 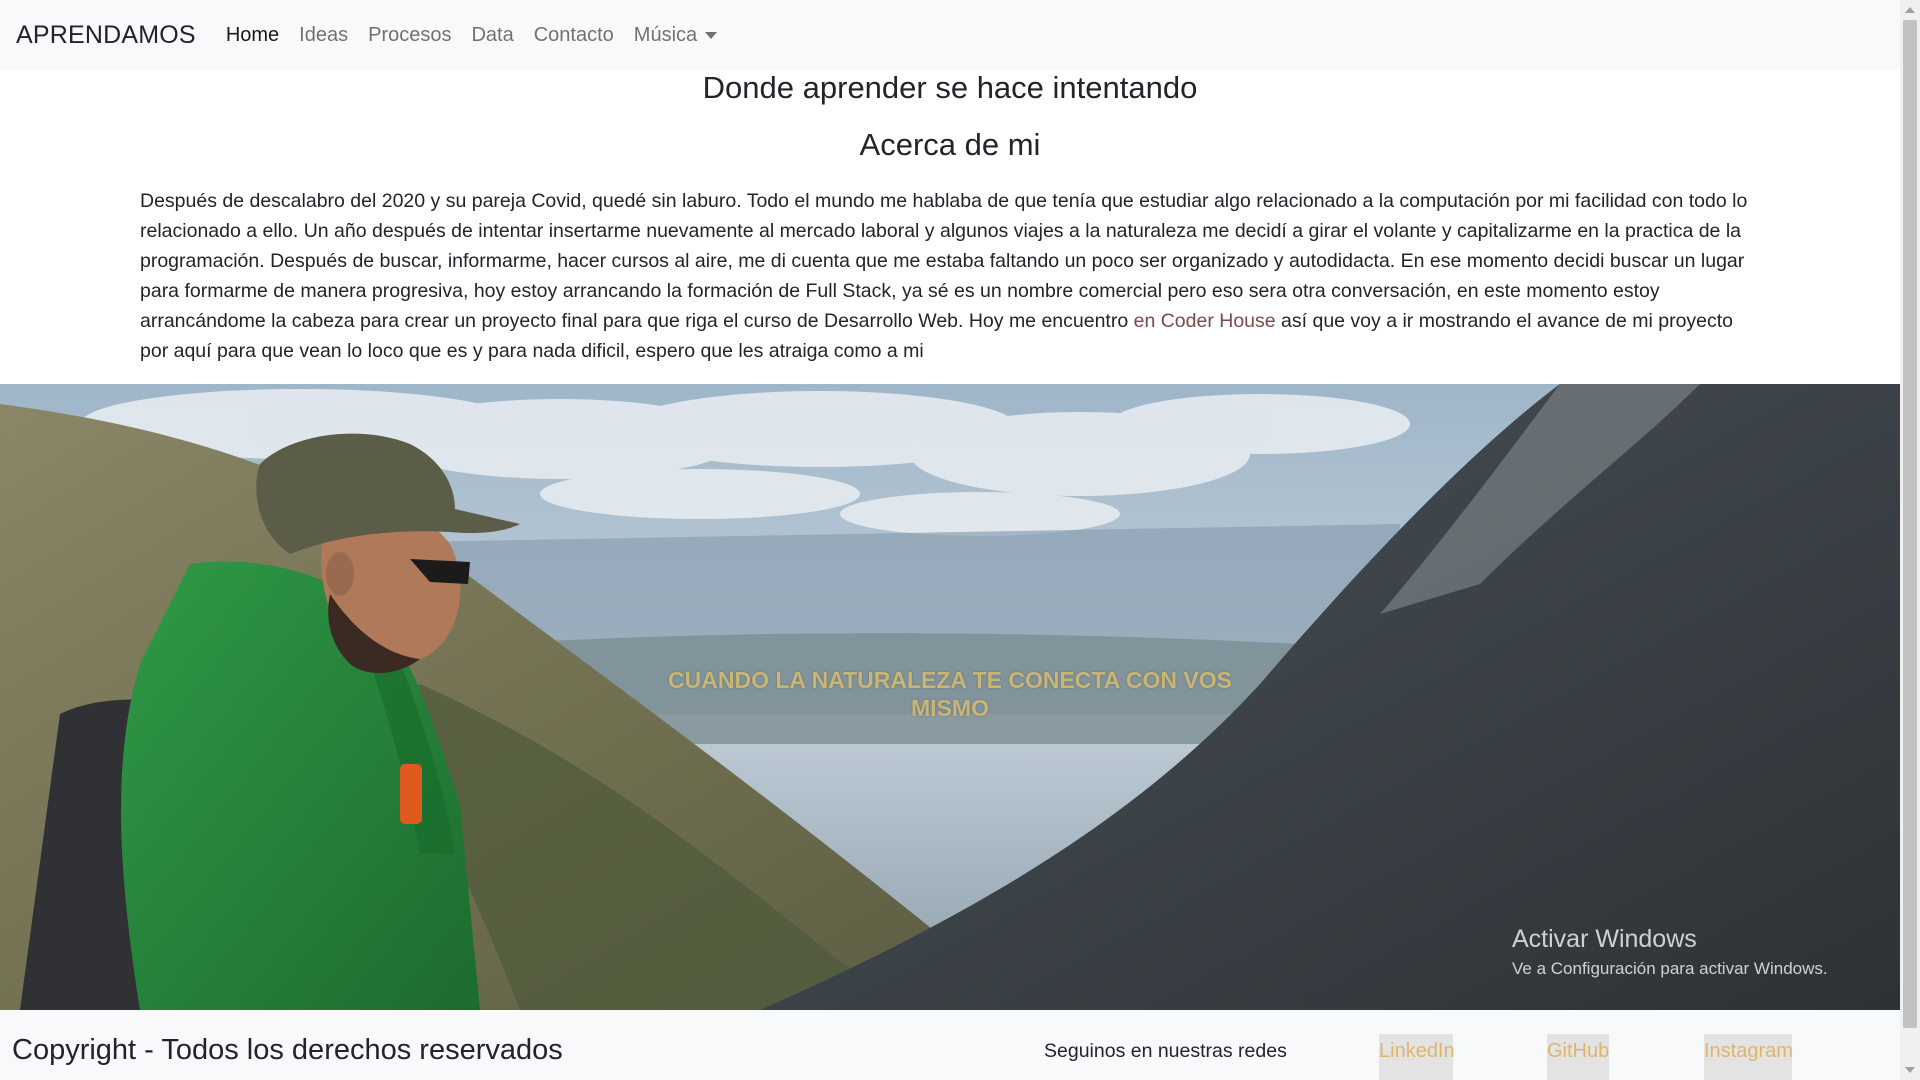 I want to click on windows-activation-subtitle: Ve a Configuración para activar Windows., so click(x=1670, y=968).